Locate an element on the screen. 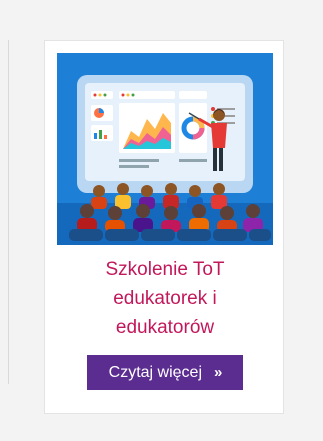 The width and height of the screenshot is (323, 441). card-title-line: edukatorek i is located at coordinates (165, 298).